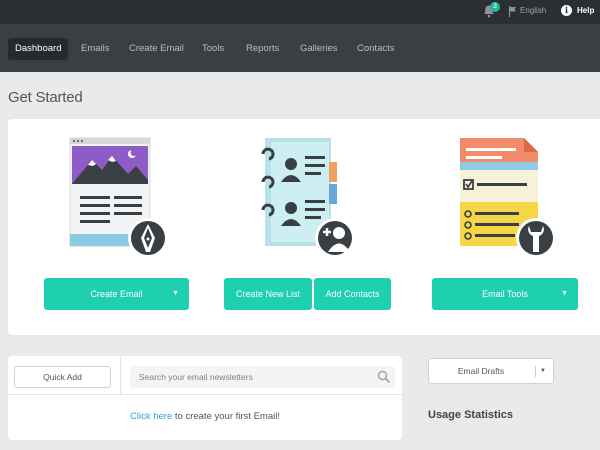 This screenshot has width=600, height=450. I want to click on top-utility-bar: 3 English i Help, so click(300, 12).